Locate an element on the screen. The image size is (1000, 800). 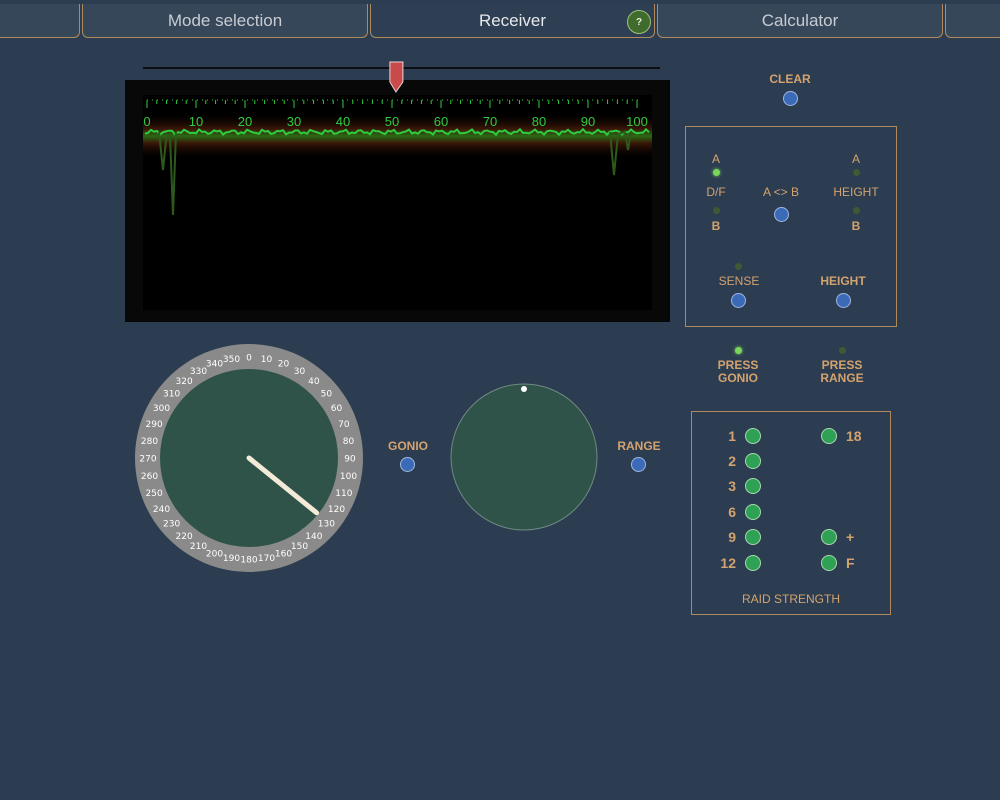
sense-led is located at coordinates (738, 266).